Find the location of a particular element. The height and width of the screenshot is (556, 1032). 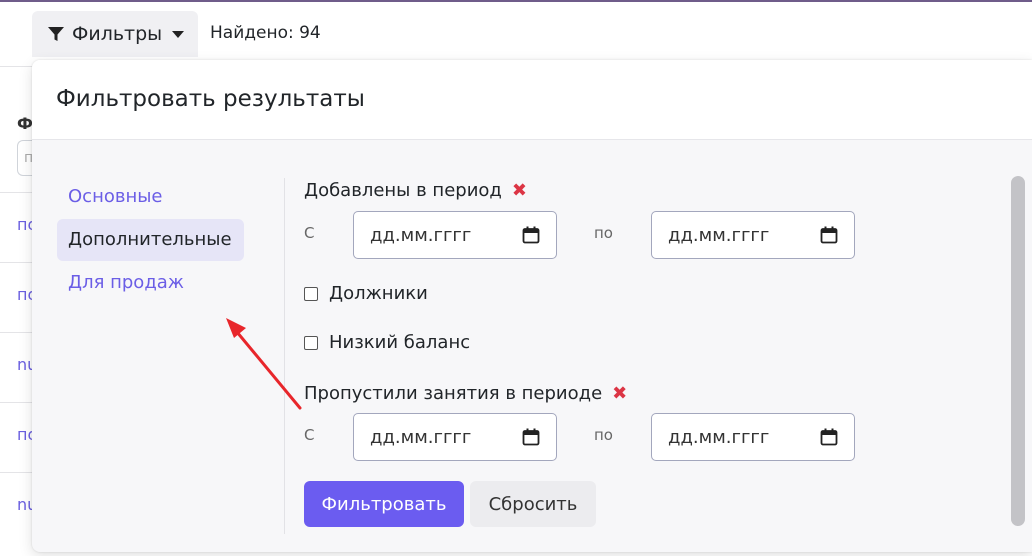

caret-down-icon is located at coordinates (178, 34).